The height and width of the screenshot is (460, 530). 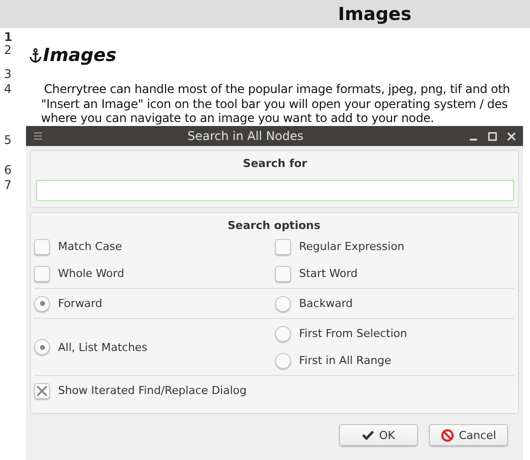 What do you see at coordinates (378, 435) in the screenshot?
I see `ok-button: OK` at bounding box center [378, 435].